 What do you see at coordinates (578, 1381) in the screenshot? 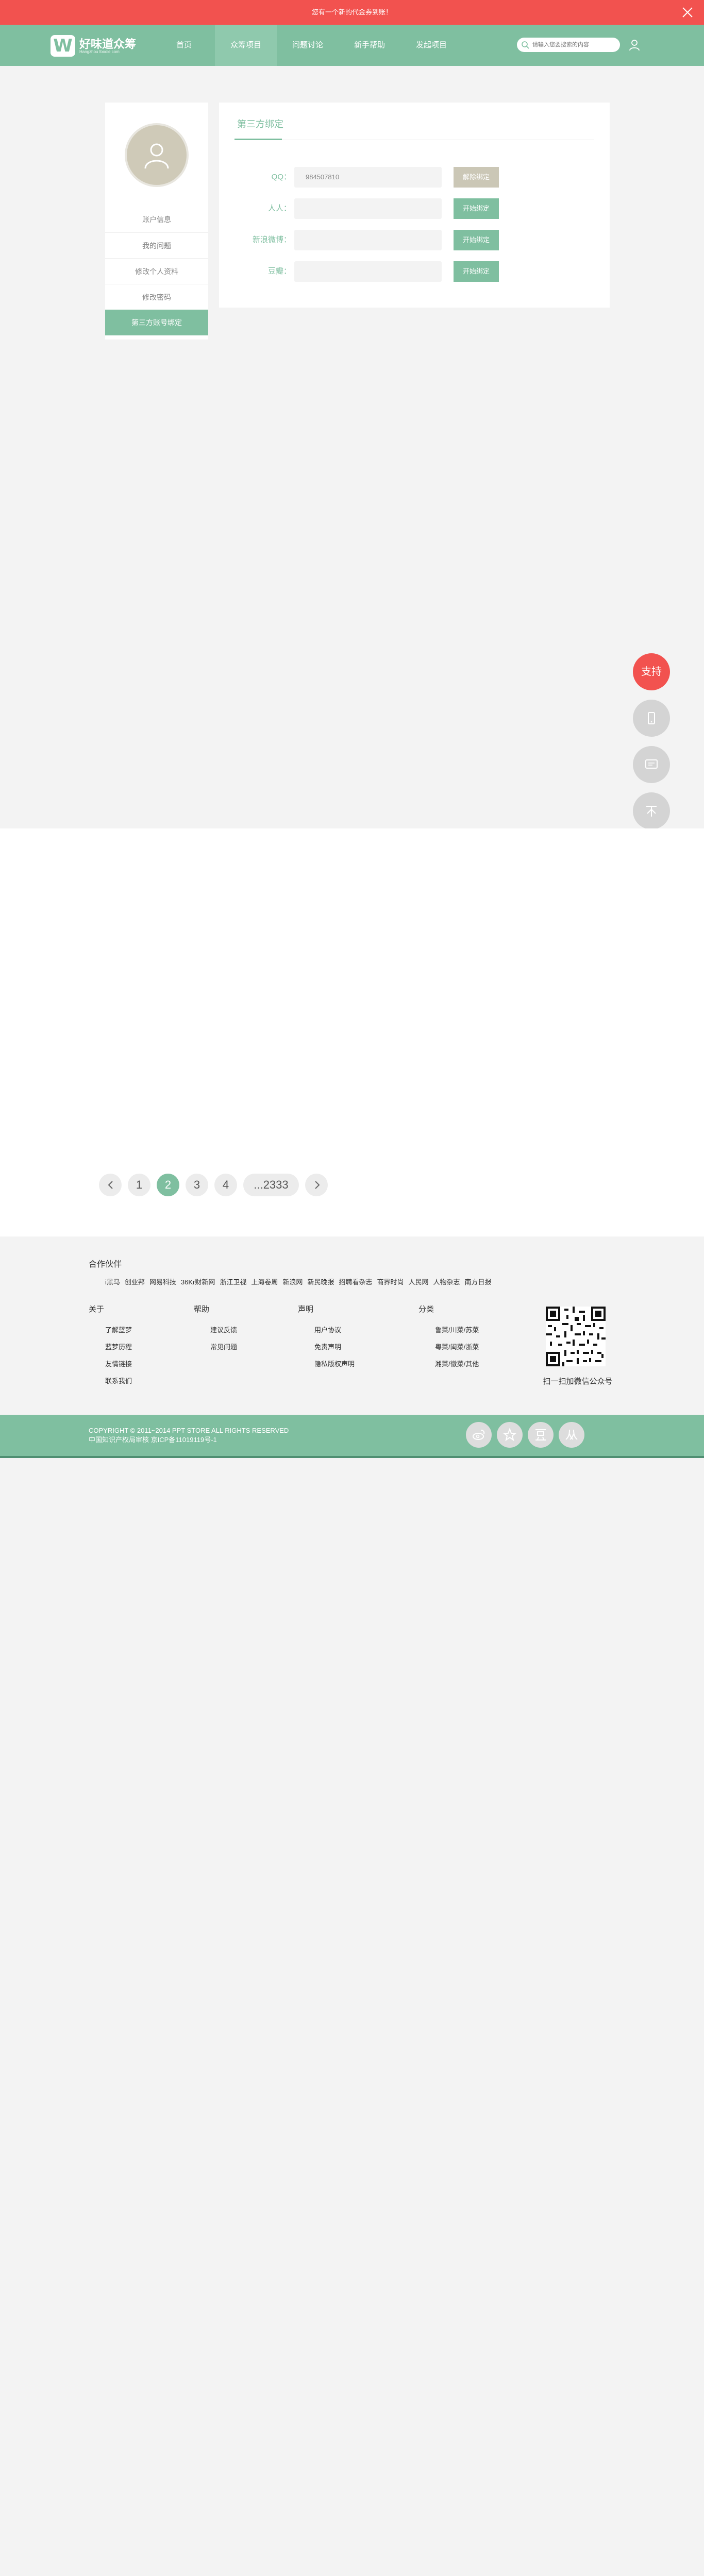
I see `qr-caption: 扫一扫加微信公众号` at bounding box center [578, 1381].